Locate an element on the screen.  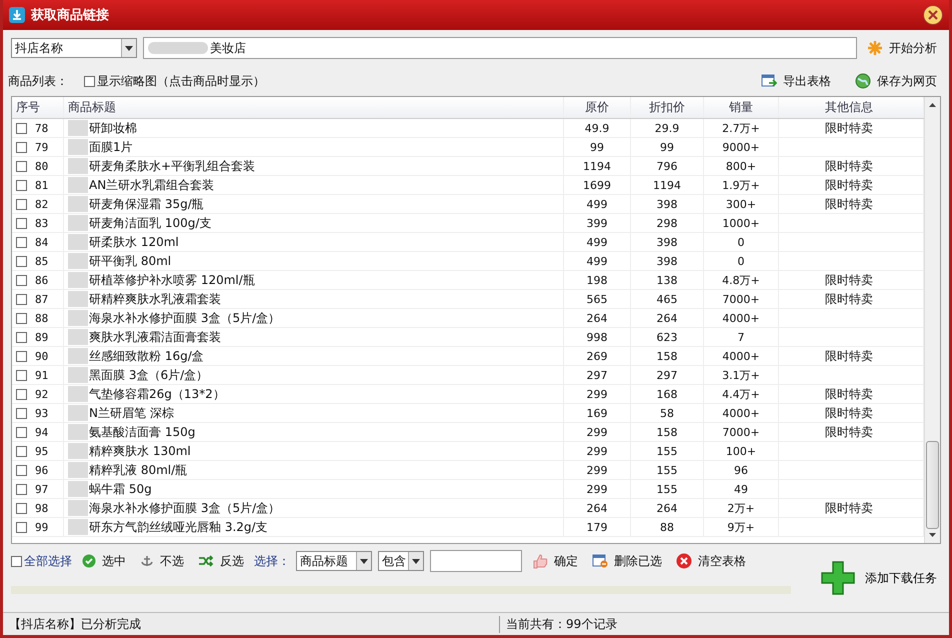
table-cell: 黑面膜 3盒（6片/盒） is located at coordinates (148, 375).